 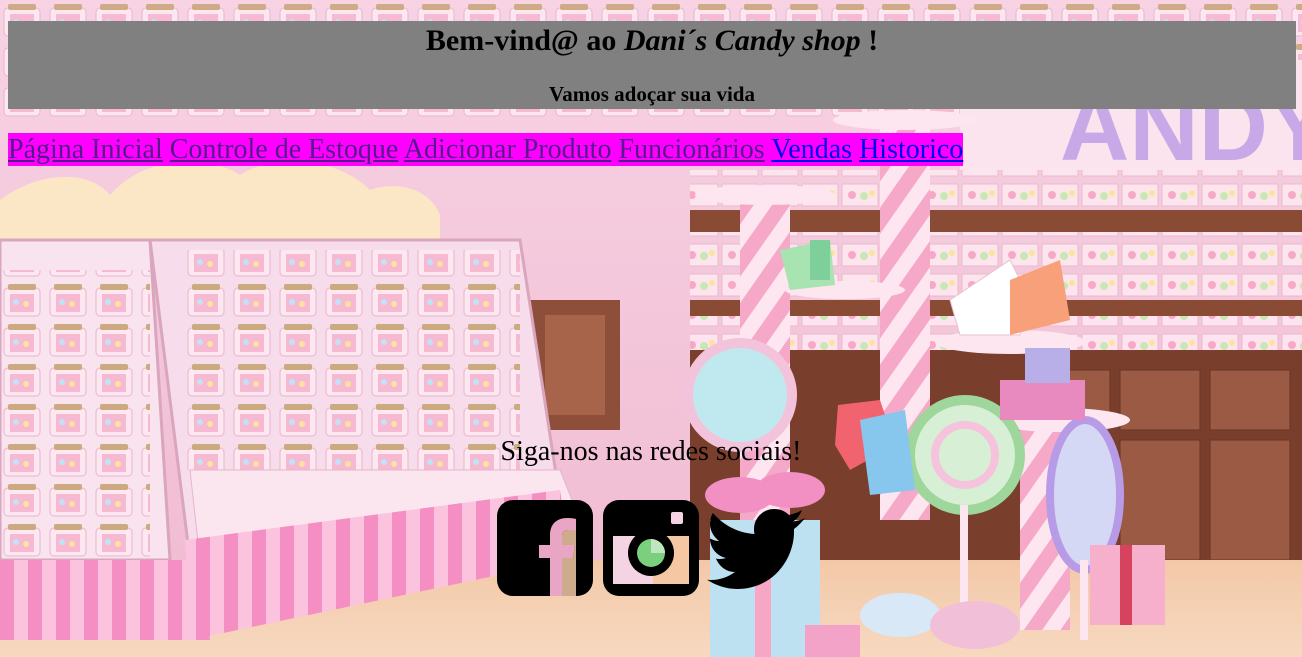 I want to click on nav-link-controle-estoque: Controle de Estoque, so click(x=284, y=149).